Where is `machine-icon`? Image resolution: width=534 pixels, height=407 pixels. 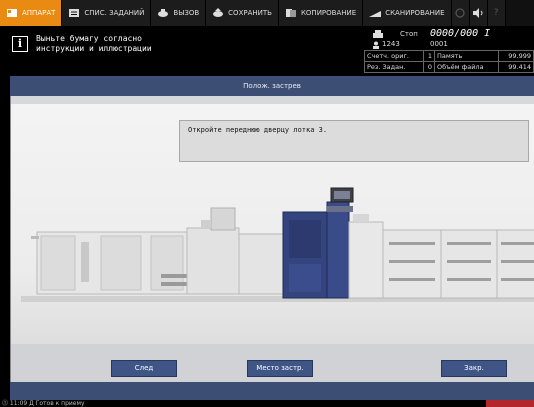 machine-icon is located at coordinates (12, 13).